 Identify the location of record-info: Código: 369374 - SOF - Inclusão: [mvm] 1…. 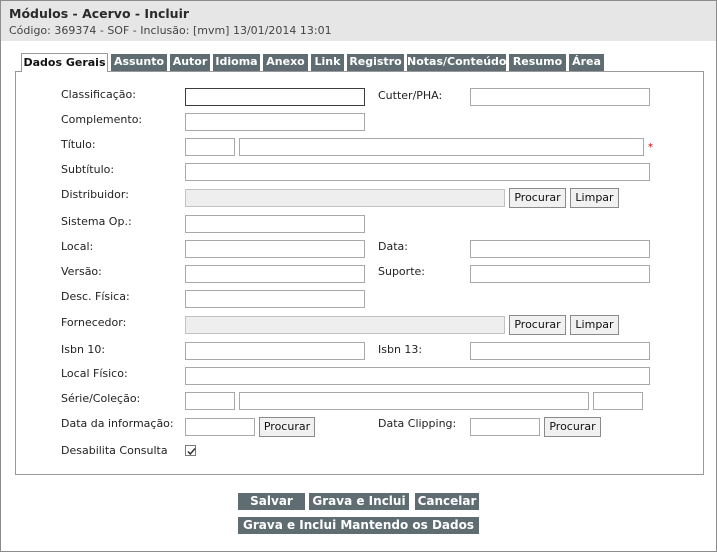
(170, 30).